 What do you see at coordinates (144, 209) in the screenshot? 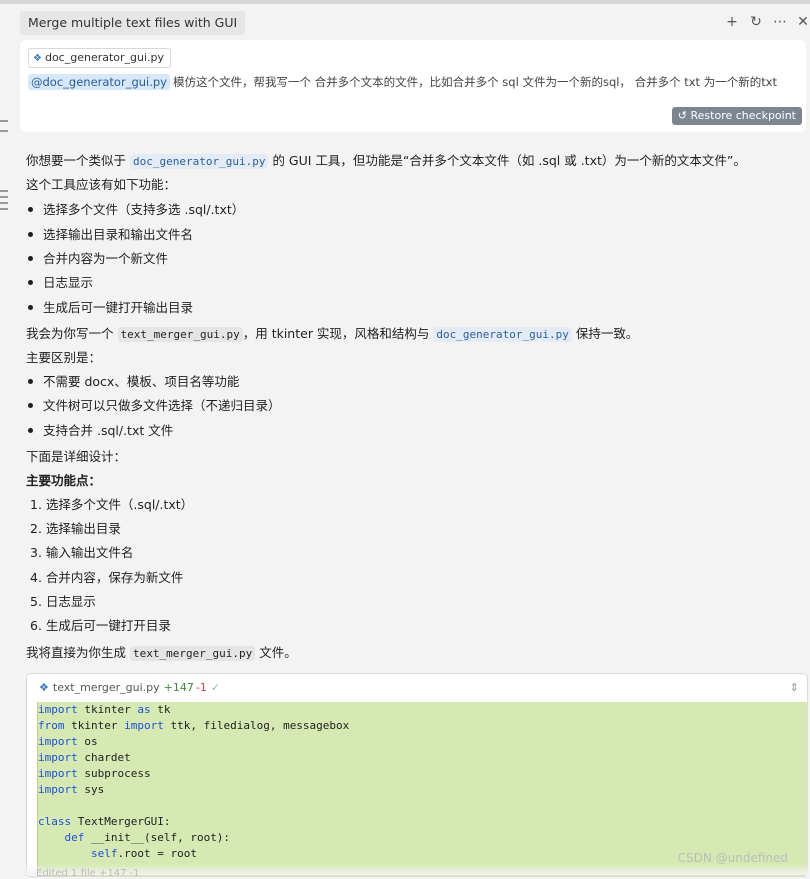
I see `list-item-text: 选择多个文件（支持多选 .sql/.txt）` at bounding box center [144, 209].